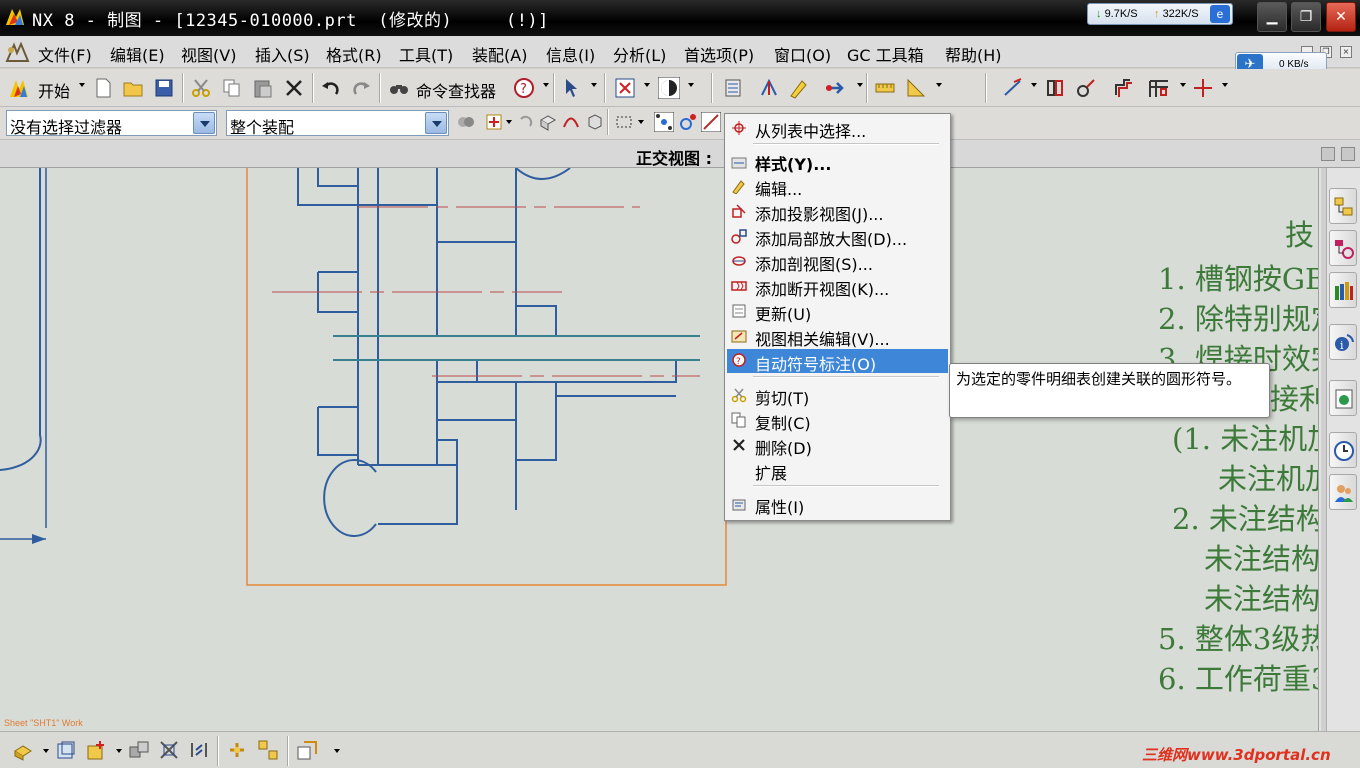  I want to click on select-pointer-icon, so click(573, 88).